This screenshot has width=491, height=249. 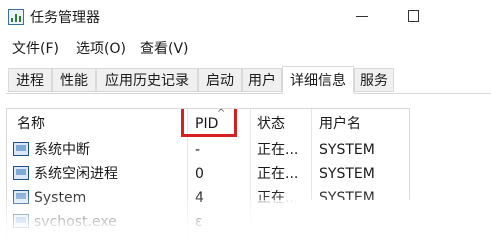 What do you see at coordinates (60, 198) in the screenshot?
I see `process-name: System` at bounding box center [60, 198].